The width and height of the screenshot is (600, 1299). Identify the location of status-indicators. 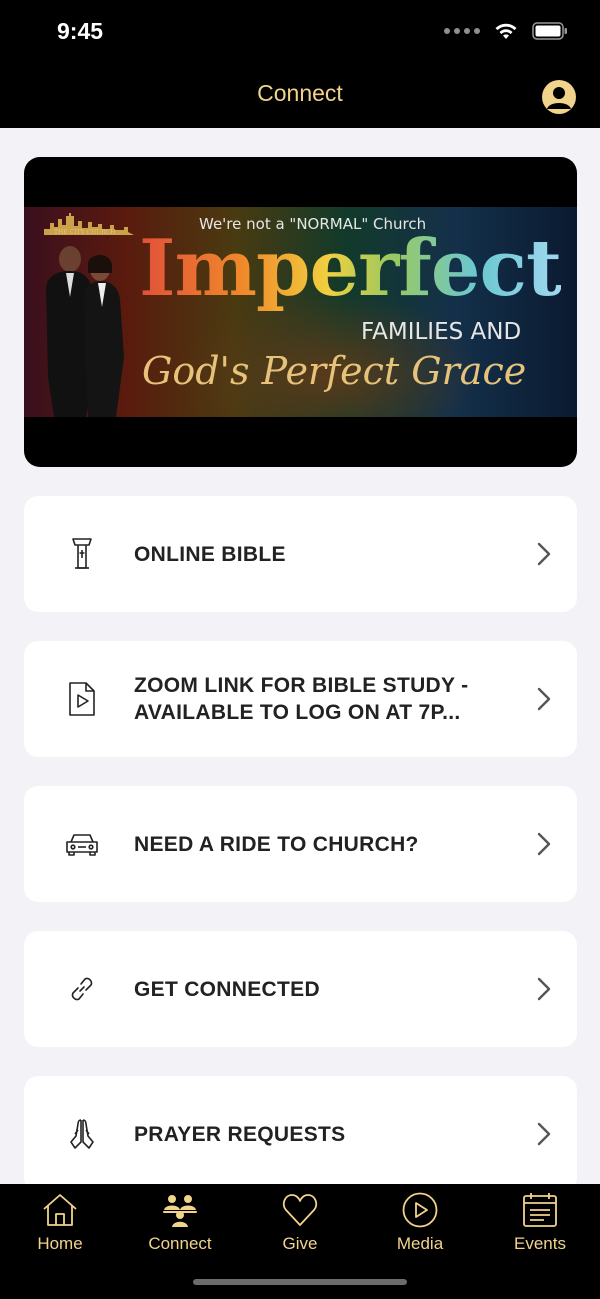
(506, 31).